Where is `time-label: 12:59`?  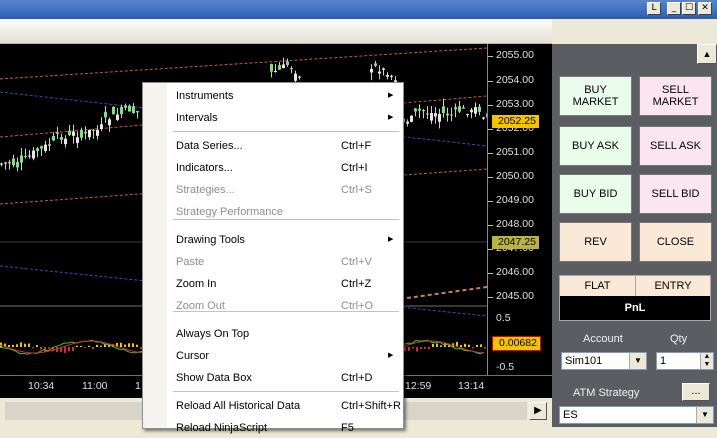 time-label: 12:59 is located at coordinates (418, 386).